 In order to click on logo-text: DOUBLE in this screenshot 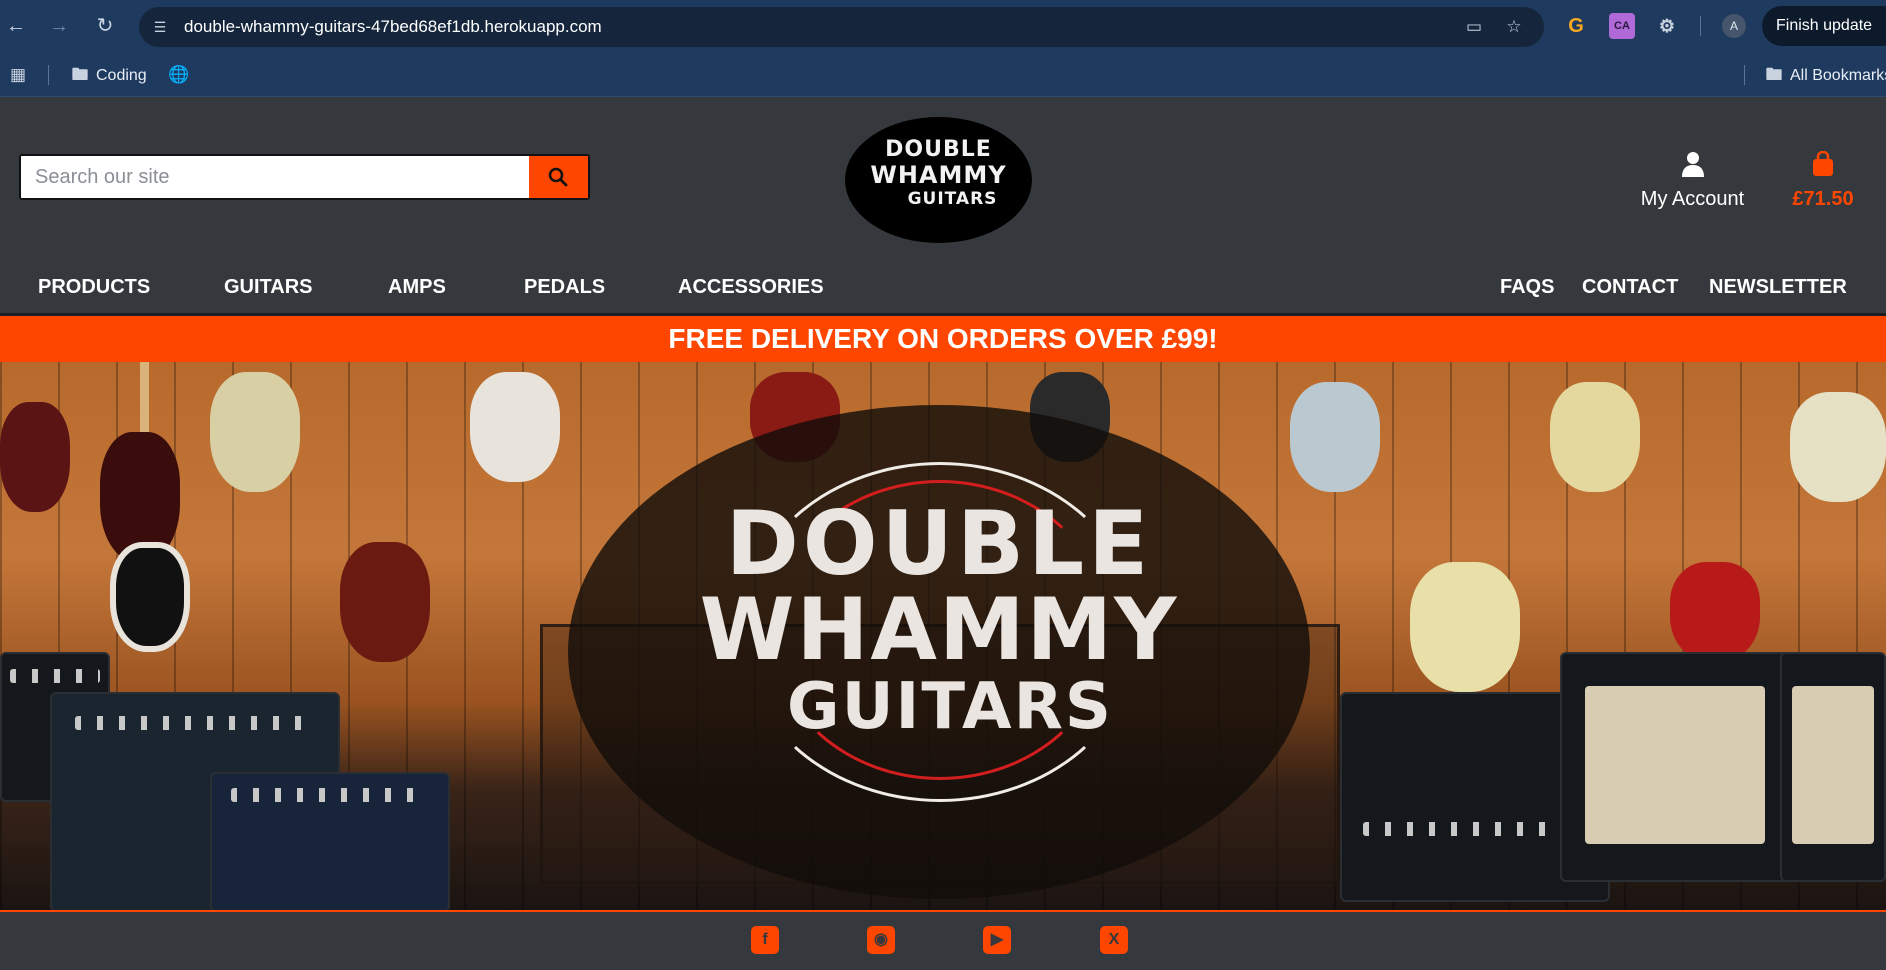, I will do `click(938, 149)`.